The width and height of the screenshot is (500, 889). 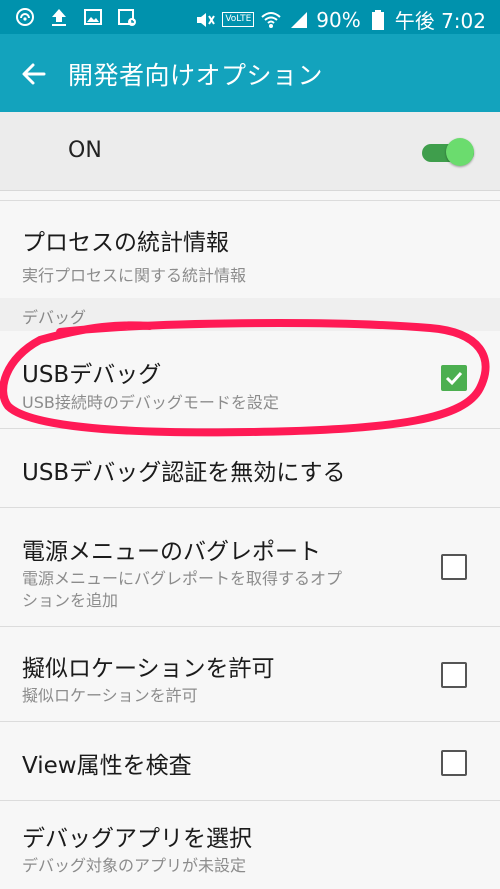 I want to click on list-item-revoke-usb-auth: USBデバッグ認証を無効にする, so click(x=250, y=468).